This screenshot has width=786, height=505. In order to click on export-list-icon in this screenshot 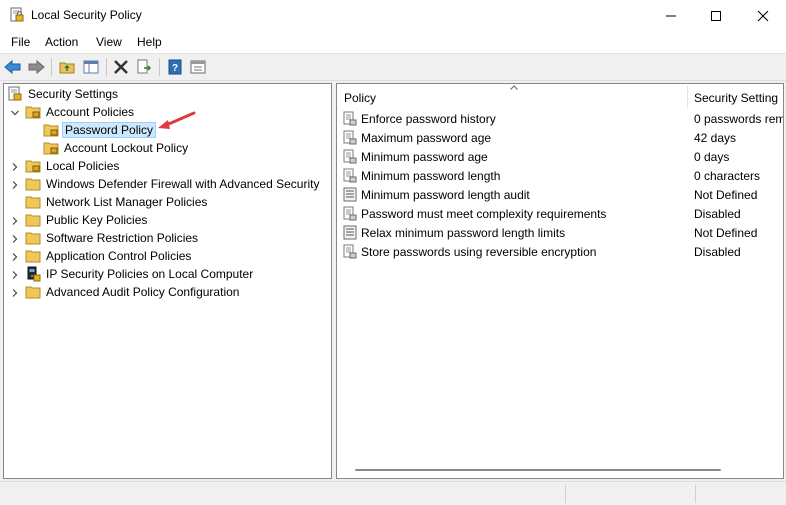, I will do `click(144, 66)`.